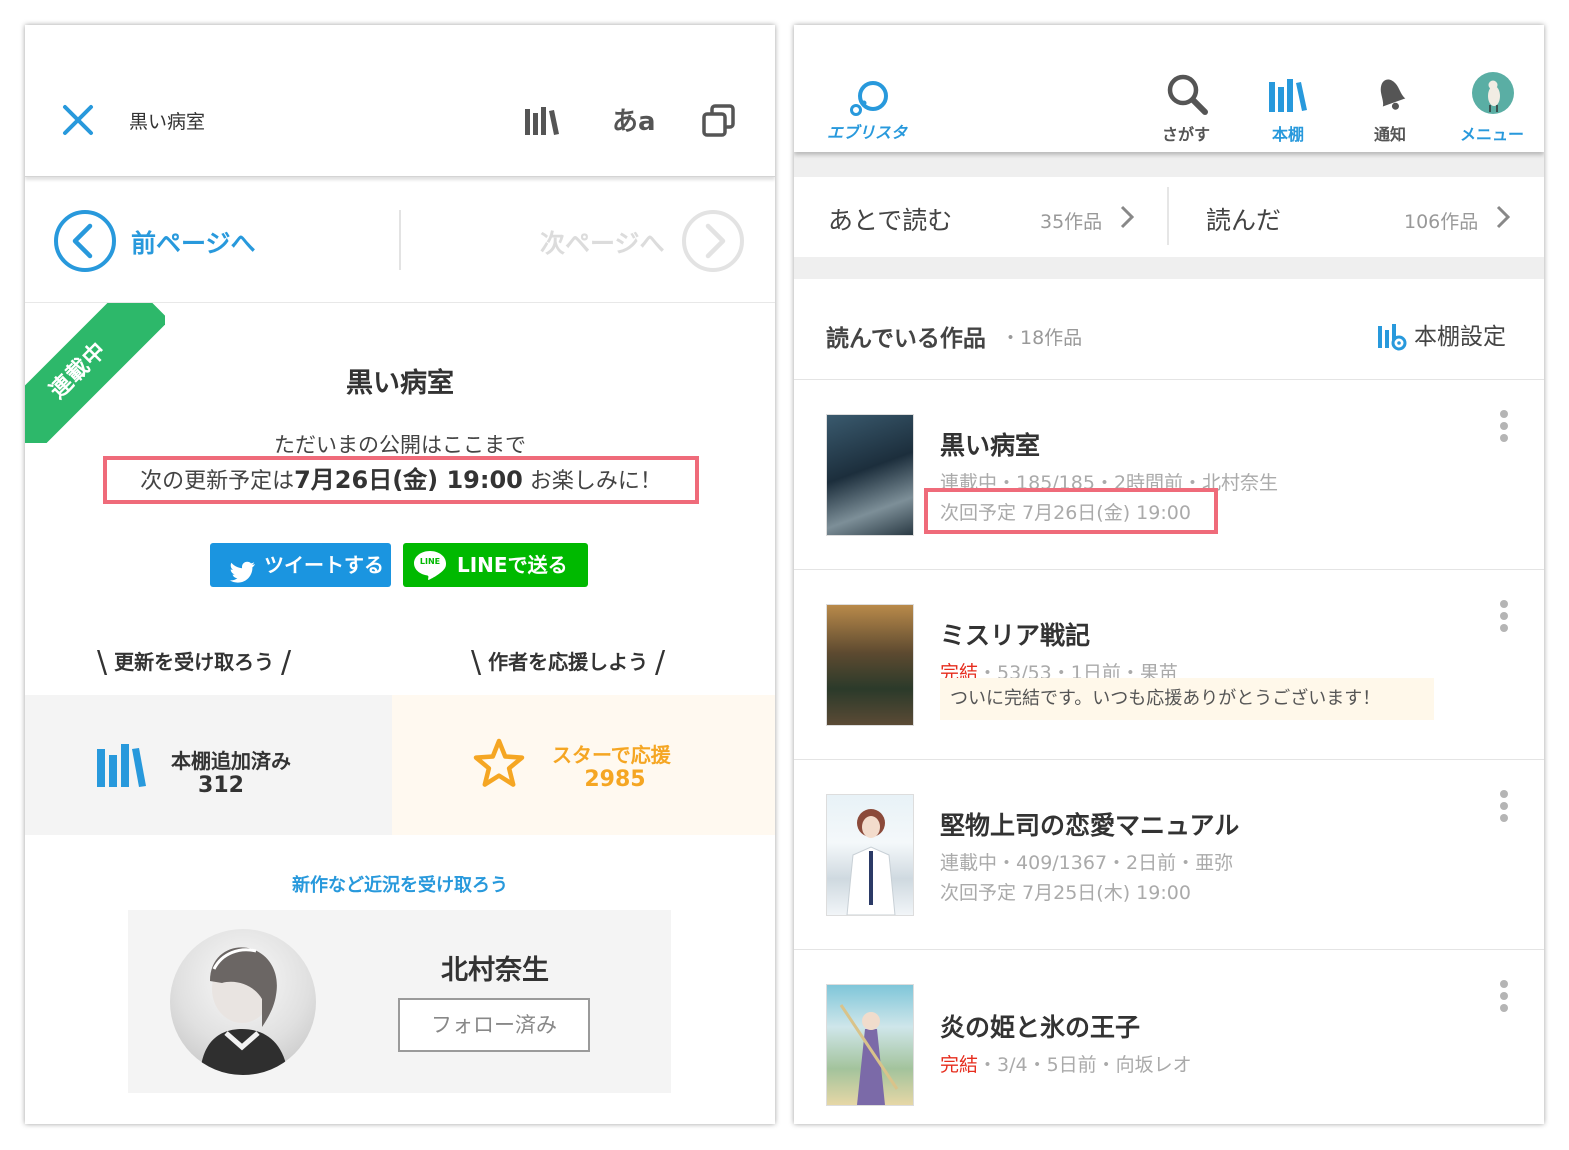  I want to click on item-next-update: 次回予定 7月25日(木) 19:00, so click(1065, 893).